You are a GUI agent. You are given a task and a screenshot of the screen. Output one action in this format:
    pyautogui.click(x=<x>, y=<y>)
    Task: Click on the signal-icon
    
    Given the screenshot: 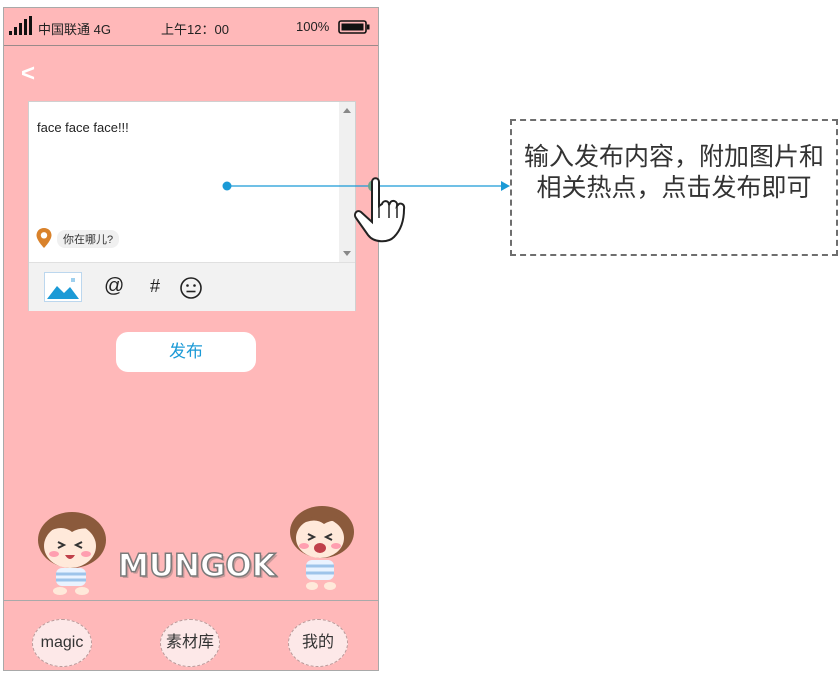 What is the action you would take?
    pyautogui.click(x=20, y=25)
    